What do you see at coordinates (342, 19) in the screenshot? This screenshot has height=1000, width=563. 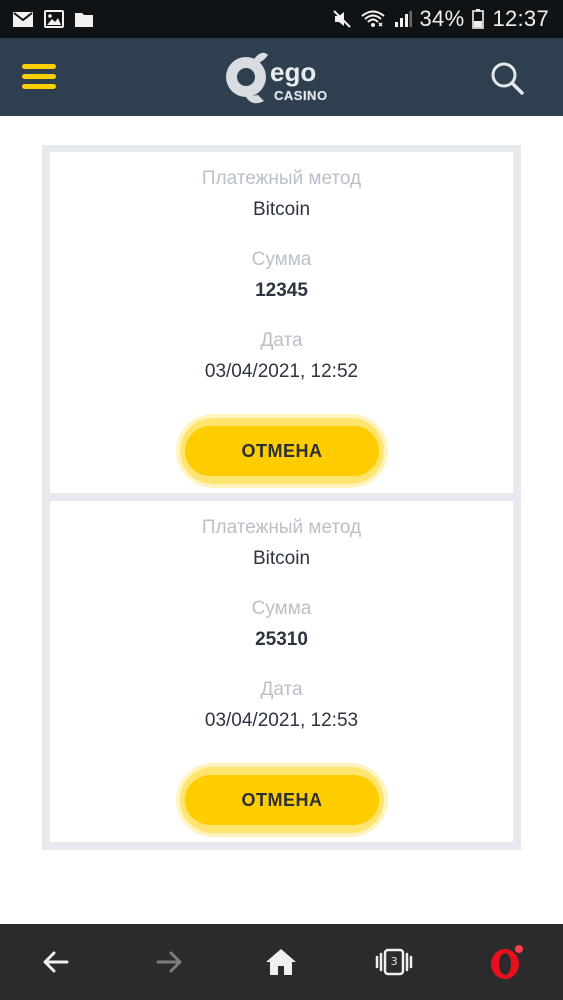 I see `mute-icon` at bounding box center [342, 19].